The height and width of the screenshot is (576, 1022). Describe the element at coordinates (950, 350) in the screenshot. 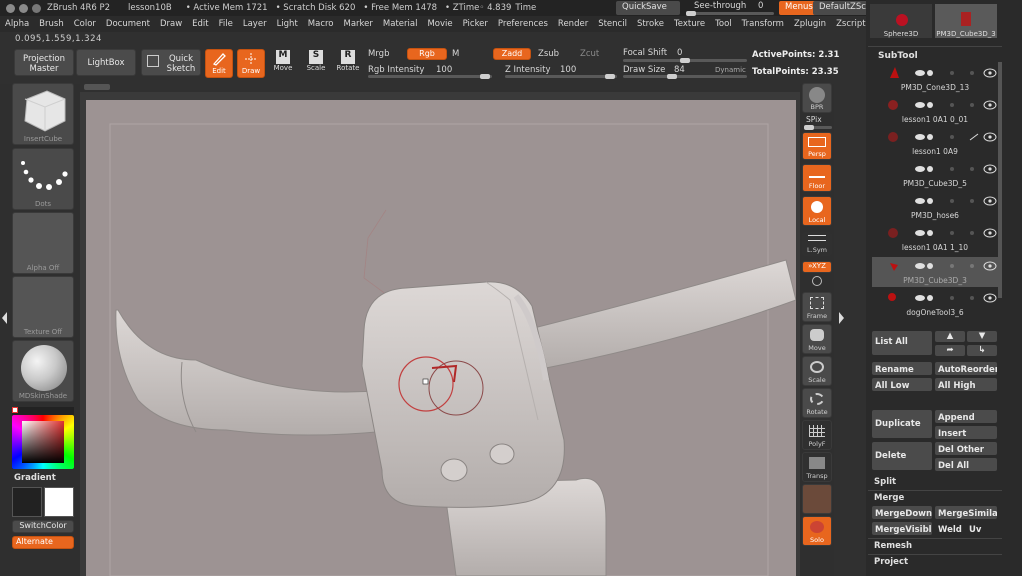

I see `move-up-folder-button: ➦` at that location.